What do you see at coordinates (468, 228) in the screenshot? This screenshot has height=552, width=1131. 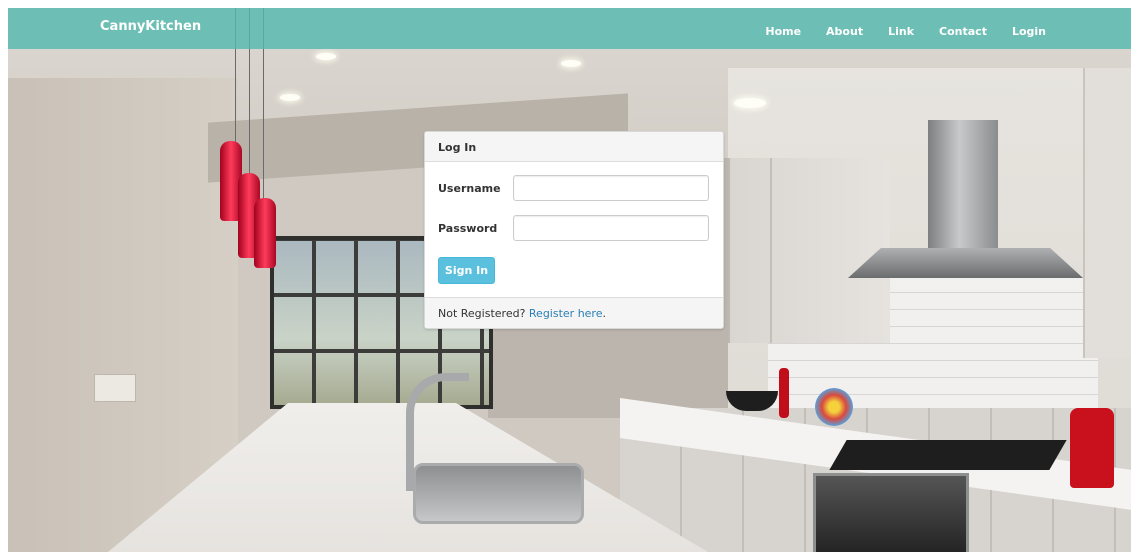 I see `password-label: Password` at bounding box center [468, 228].